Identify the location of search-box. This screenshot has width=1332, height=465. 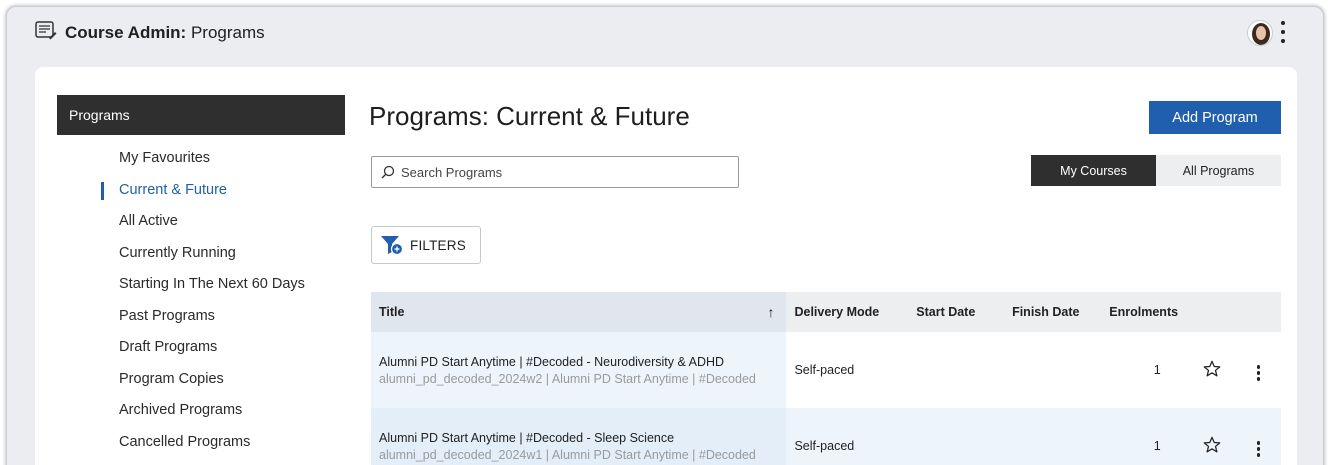
(555, 172).